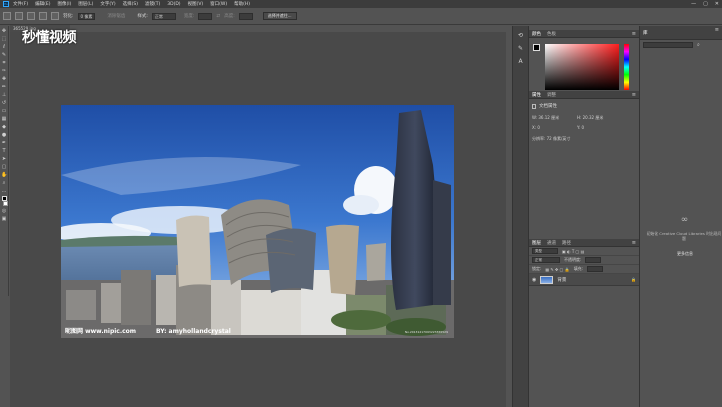 This screenshot has width=722, height=407. Describe the element at coordinates (536, 34) in the screenshot. I see `tab-color: 颜色` at that location.